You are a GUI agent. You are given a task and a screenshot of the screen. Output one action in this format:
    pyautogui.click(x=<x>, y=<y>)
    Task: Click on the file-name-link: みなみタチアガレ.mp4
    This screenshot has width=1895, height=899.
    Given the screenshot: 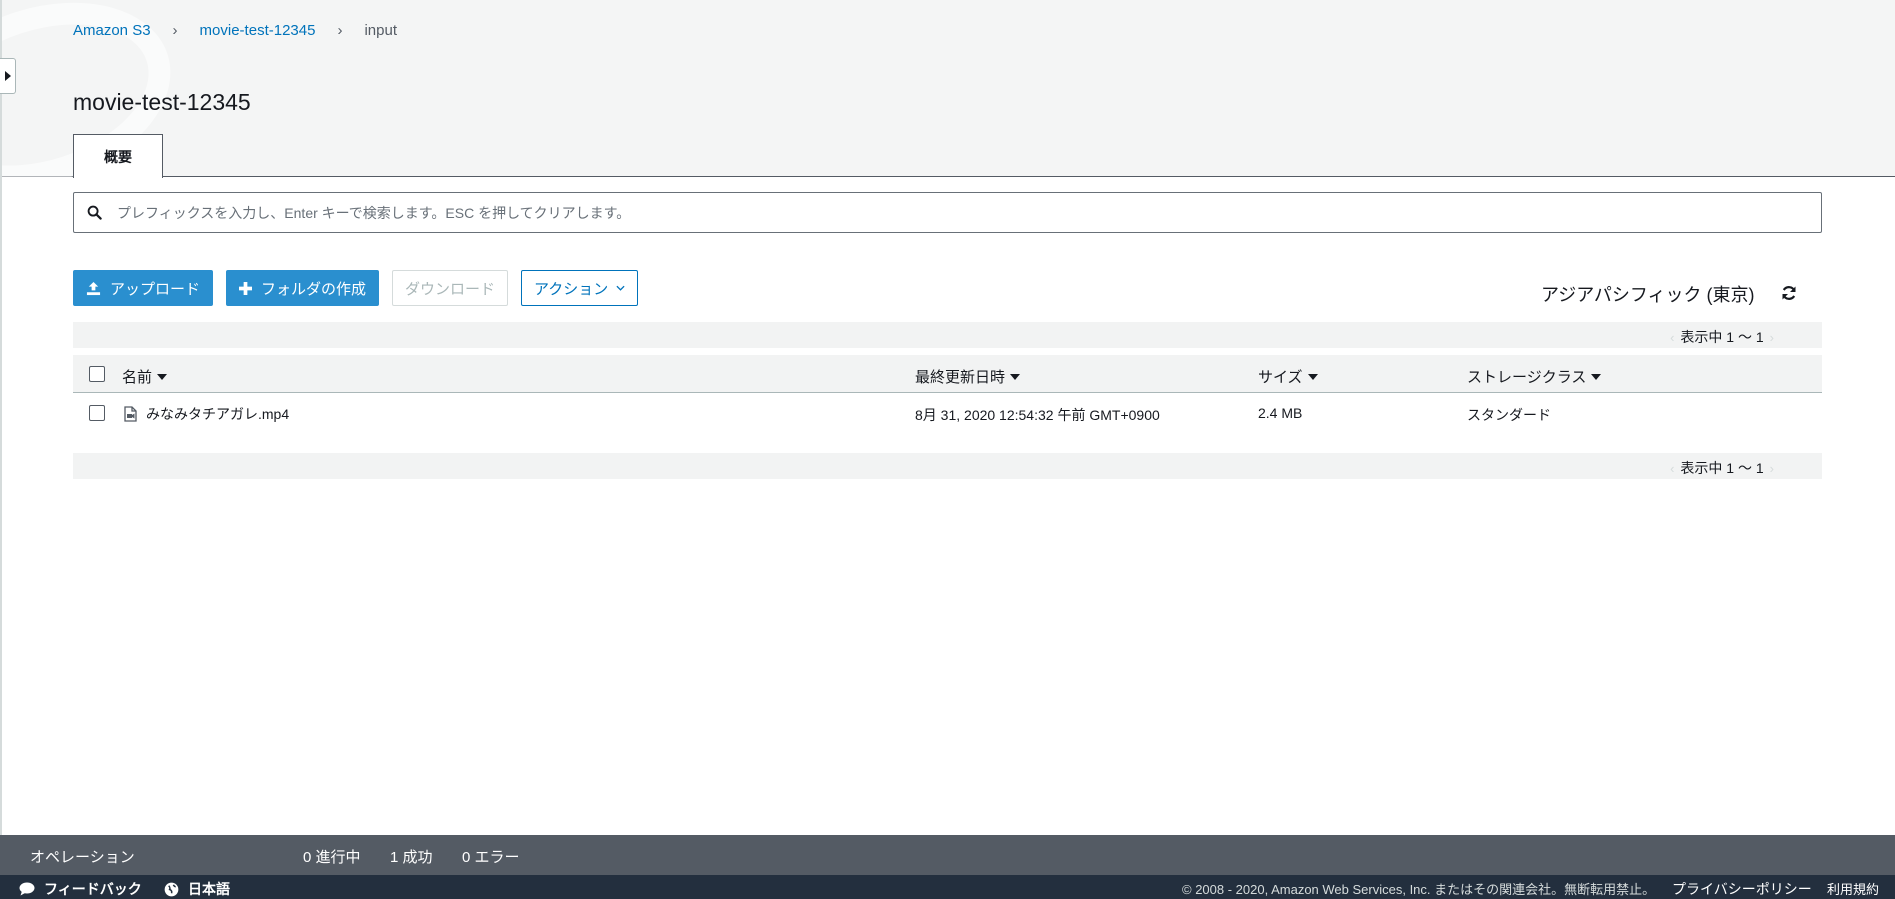 What is the action you would take?
    pyautogui.click(x=206, y=414)
    